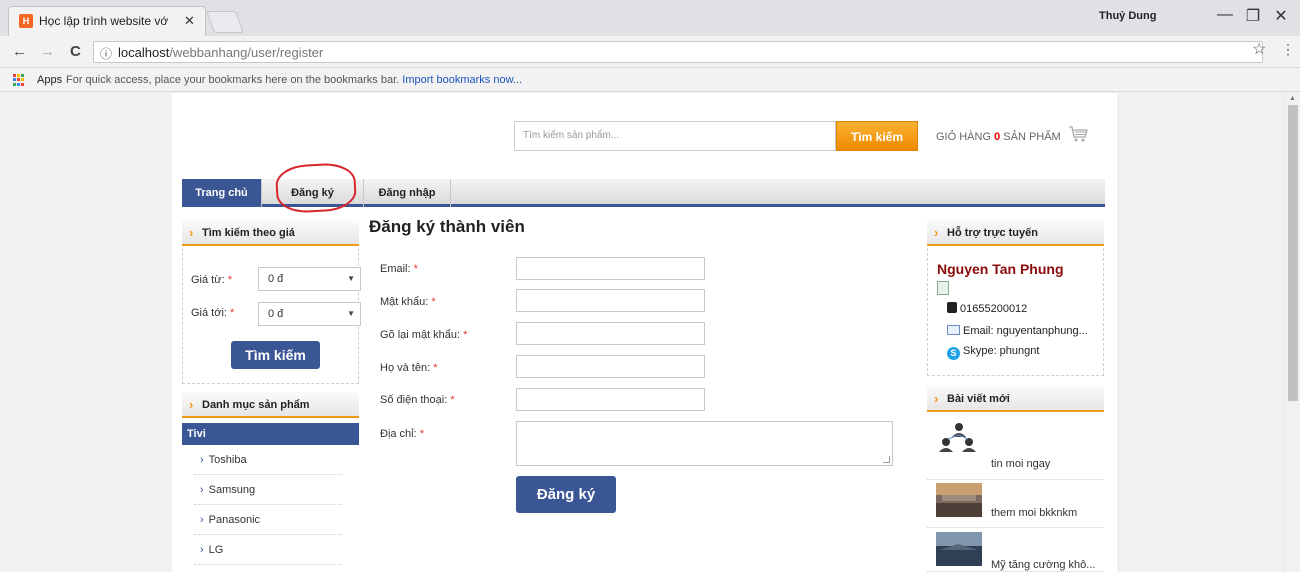 Image resolution: width=1300 pixels, height=572 pixels. I want to click on category-item: Panasonic, so click(268, 520).